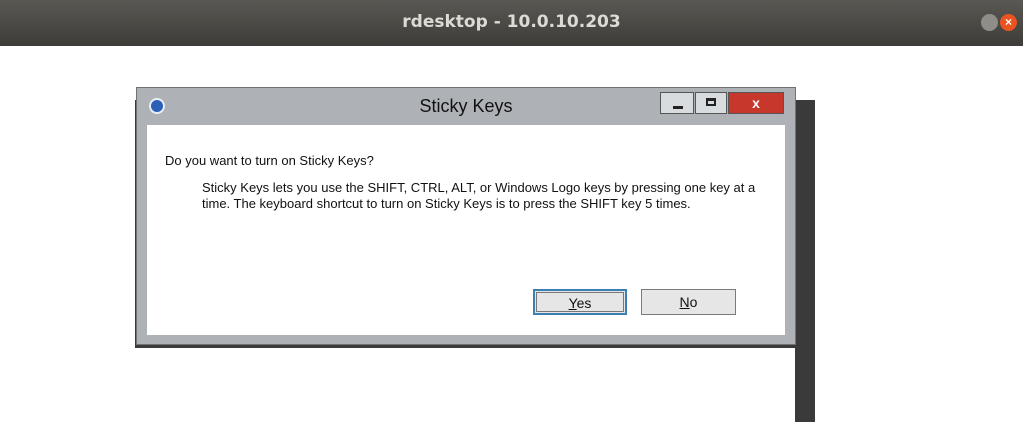 The image size is (1023, 422). I want to click on minimize-window-button, so click(989, 22).